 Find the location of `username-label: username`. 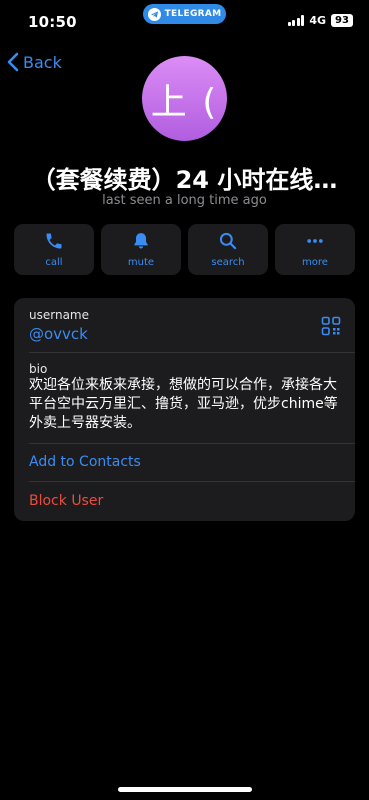

username-label: username is located at coordinates (59, 315).